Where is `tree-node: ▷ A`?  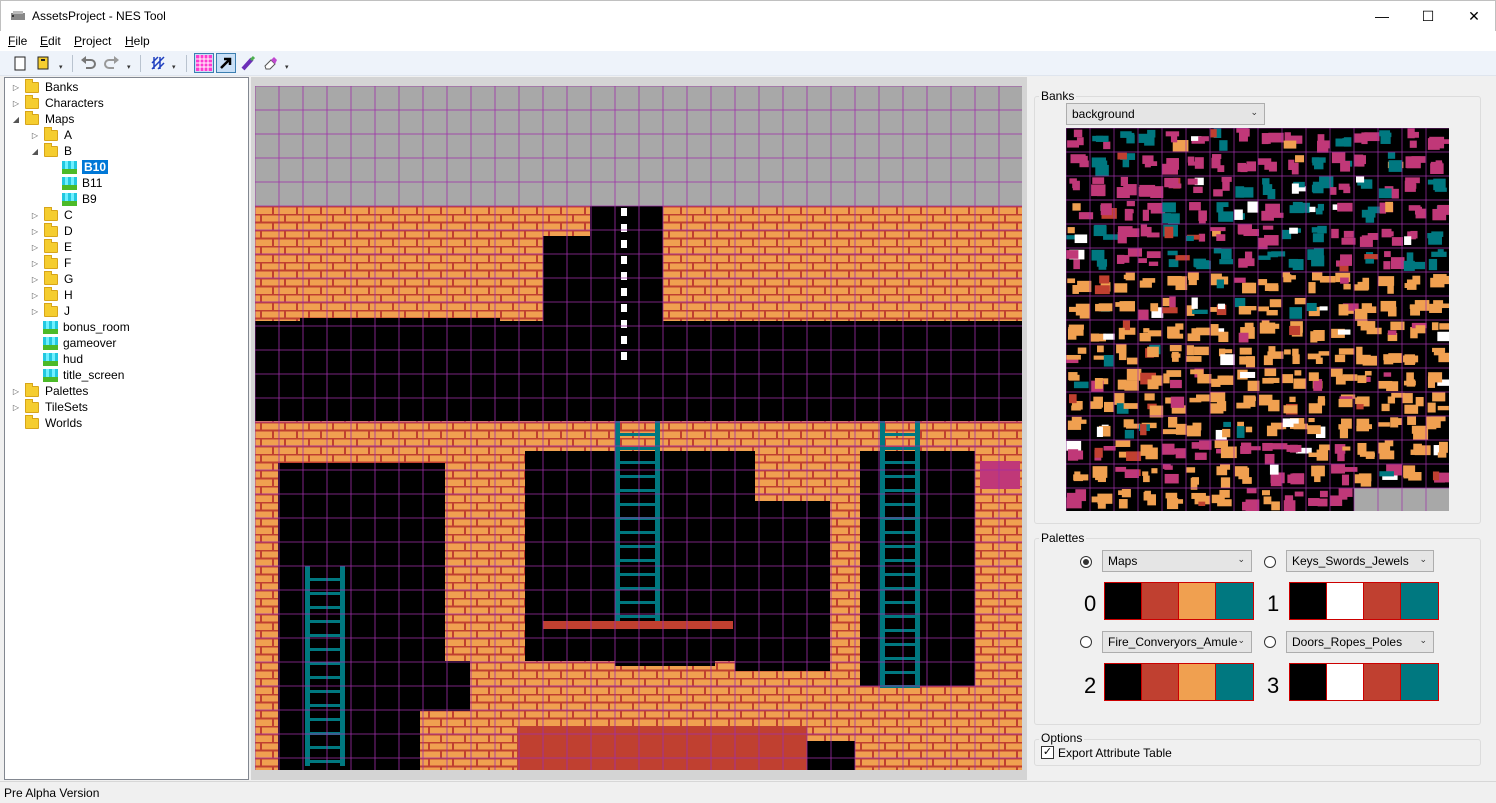
tree-node: ▷ A is located at coordinates (51, 134).